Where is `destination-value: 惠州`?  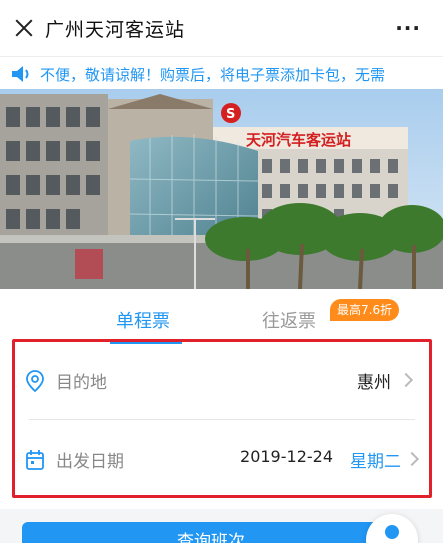 destination-value: 惠州 is located at coordinates (374, 383).